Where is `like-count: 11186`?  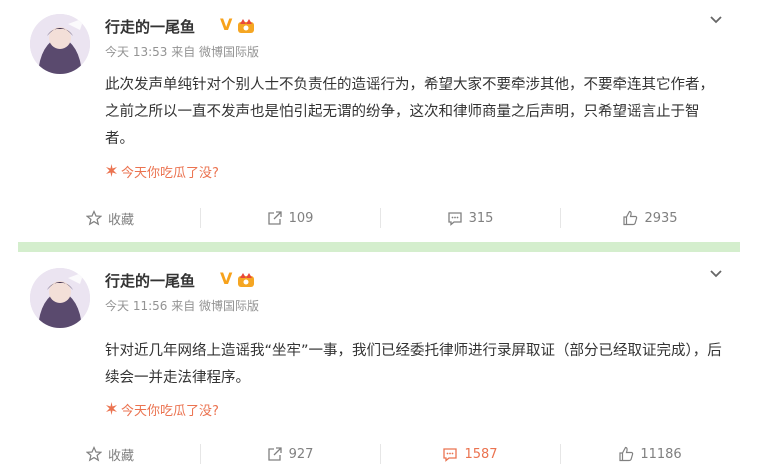 like-count: 11186 is located at coordinates (661, 454).